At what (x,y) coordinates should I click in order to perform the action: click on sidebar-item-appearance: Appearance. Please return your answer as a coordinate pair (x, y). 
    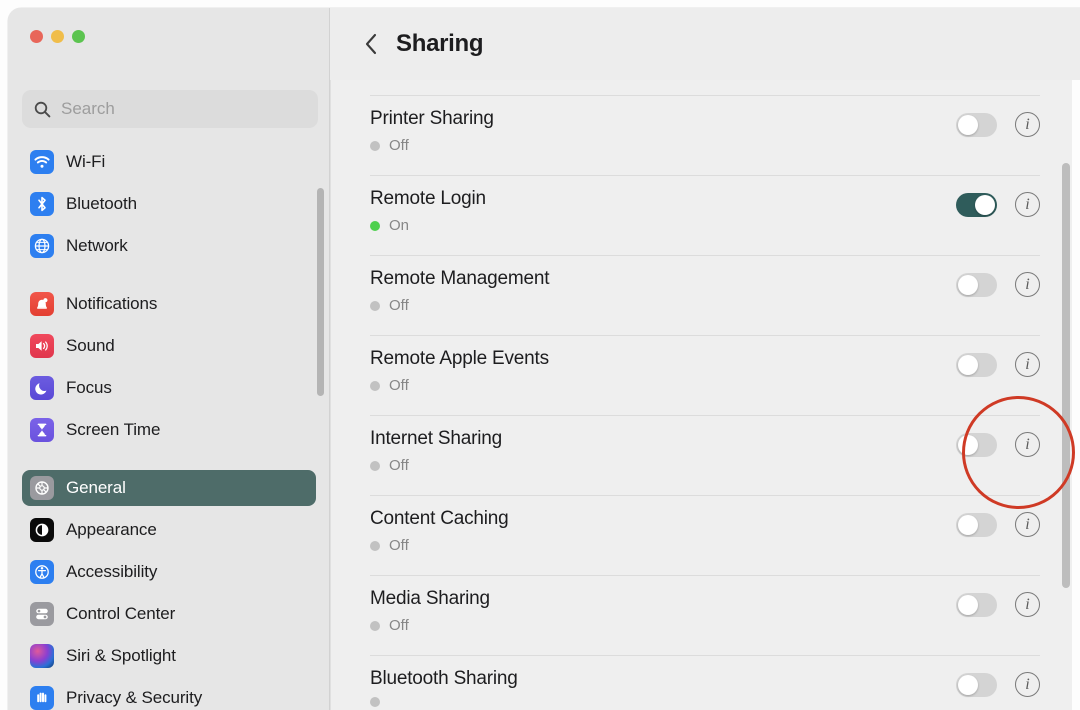
    Looking at the image, I should click on (169, 530).